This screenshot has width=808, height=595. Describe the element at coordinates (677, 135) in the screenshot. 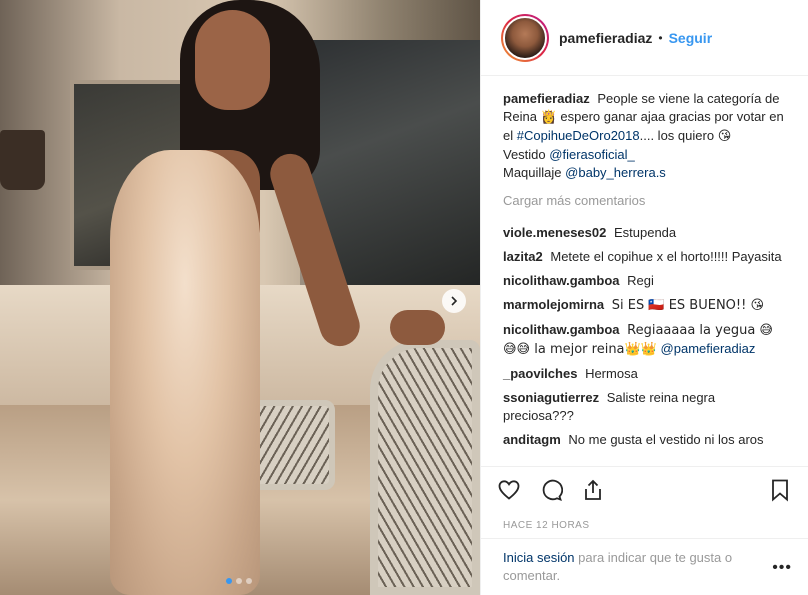

I see `caption-text-3: .... los quiero` at that location.